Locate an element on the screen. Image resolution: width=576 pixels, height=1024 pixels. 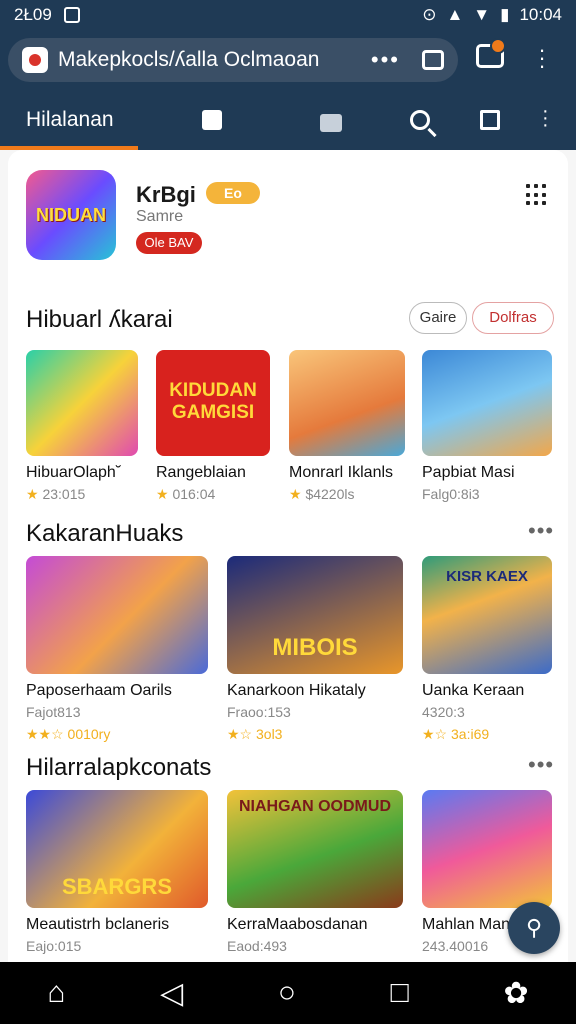
extension-icon is located at coordinates (433, 60).